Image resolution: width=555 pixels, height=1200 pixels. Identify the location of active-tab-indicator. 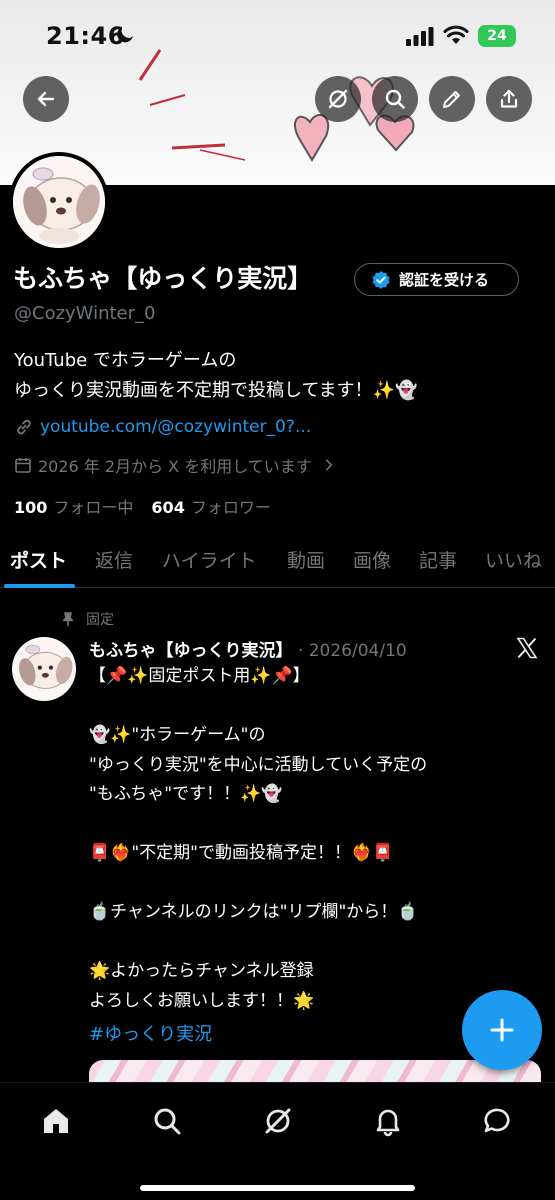
(39, 586).